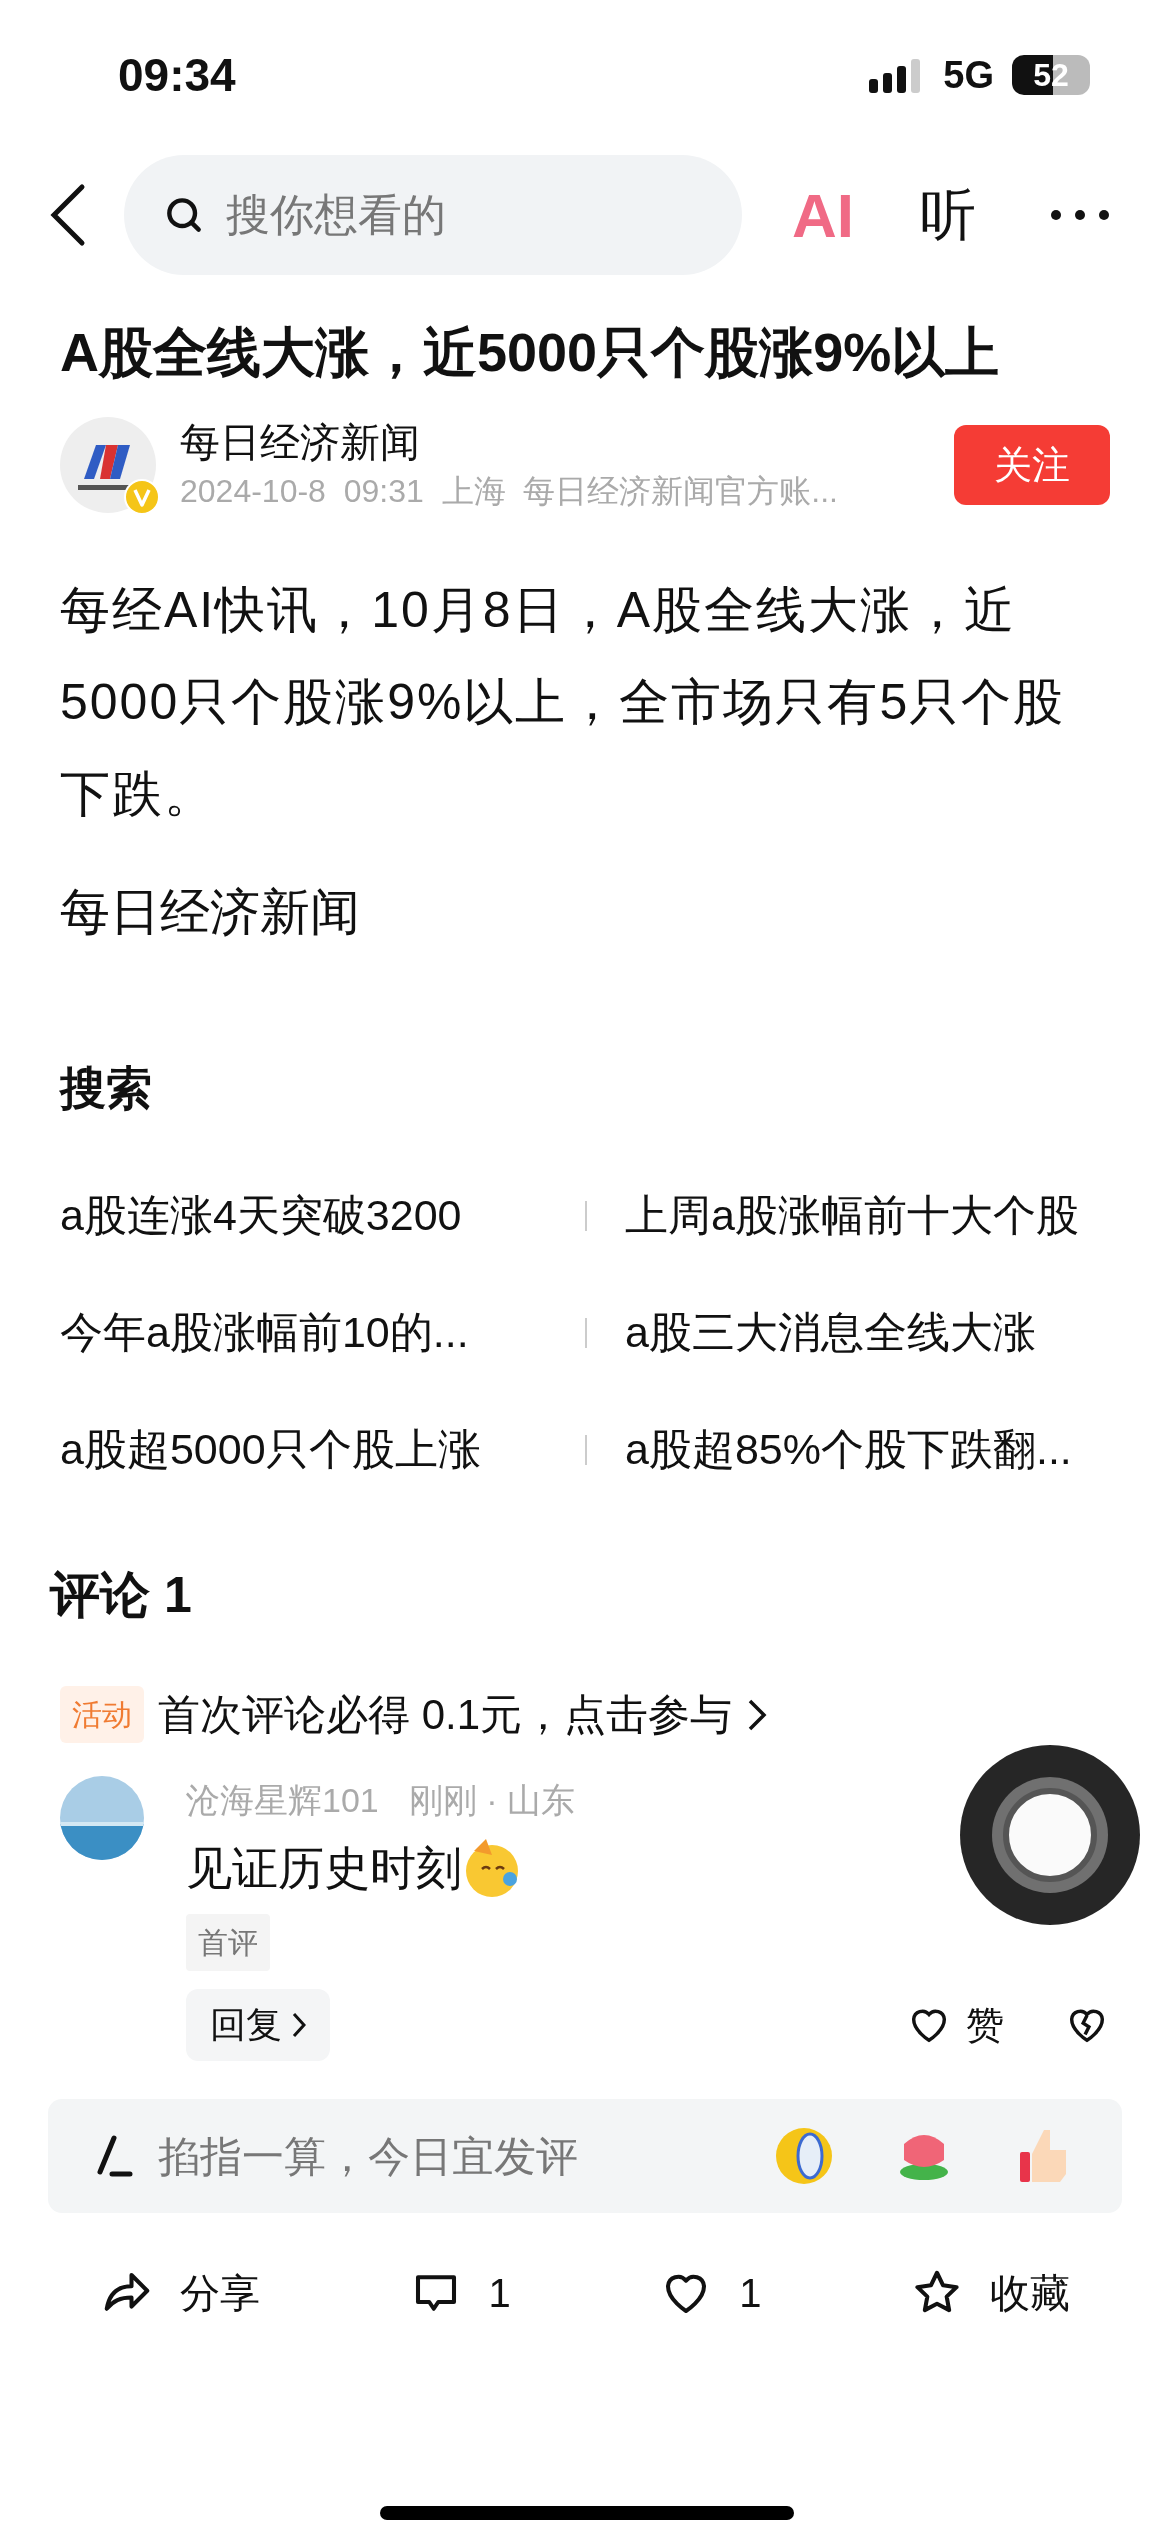 The height and width of the screenshot is (2532, 1170). Describe the element at coordinates (177, 75) in the screenshot. I see `status-time: 09:34` at that location.